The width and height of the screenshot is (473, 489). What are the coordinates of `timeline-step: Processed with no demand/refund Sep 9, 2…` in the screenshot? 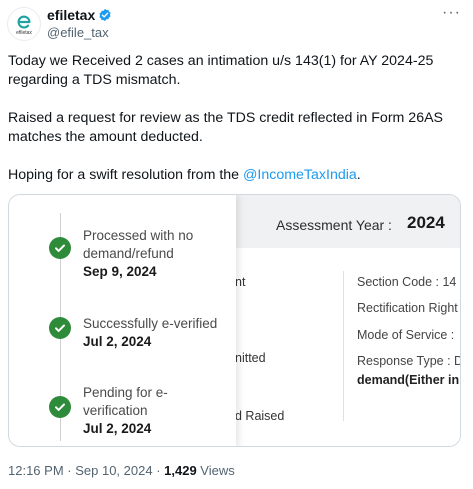 It's located at (138, 254).